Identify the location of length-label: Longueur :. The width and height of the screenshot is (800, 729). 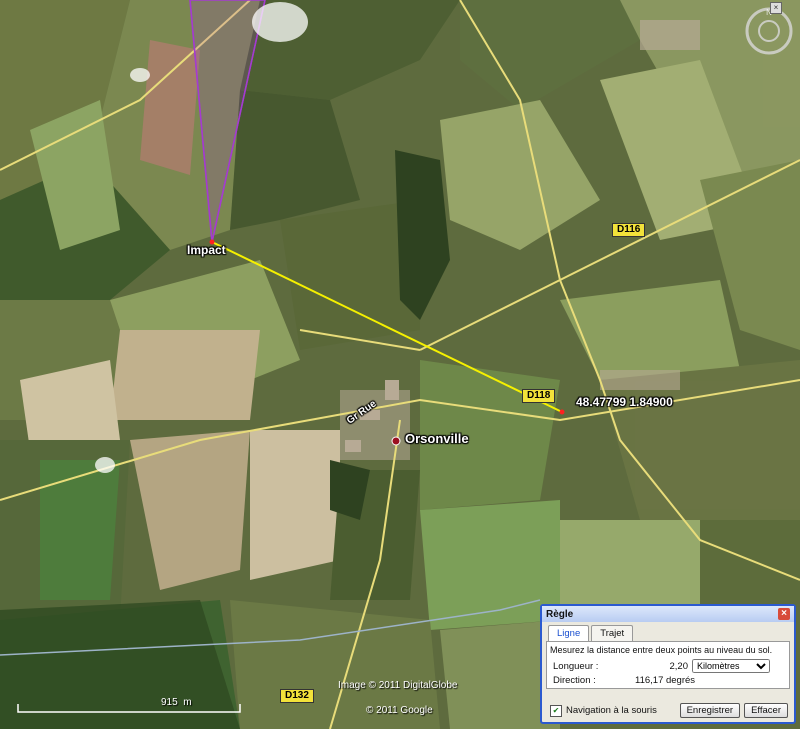
(576, 666).